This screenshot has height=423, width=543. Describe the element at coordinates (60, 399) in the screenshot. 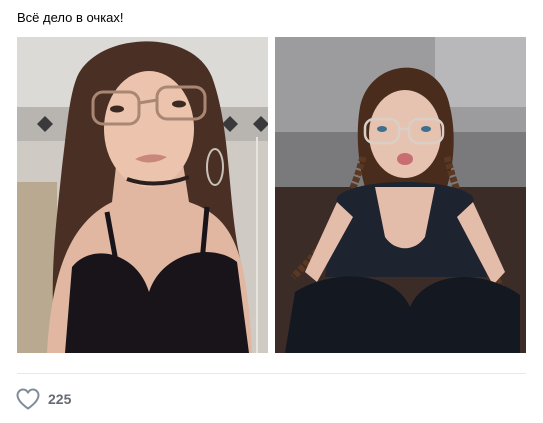

I see `like-count: 225` at that location.